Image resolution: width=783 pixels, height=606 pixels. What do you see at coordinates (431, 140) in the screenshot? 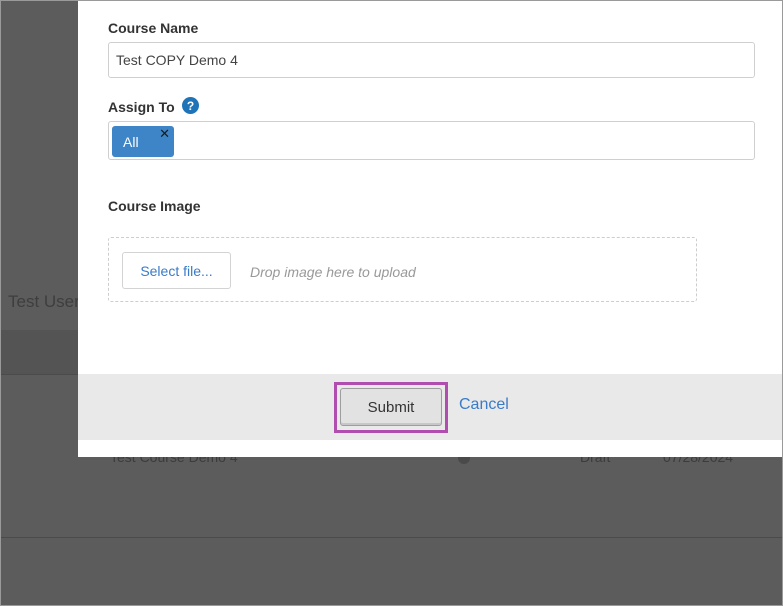
I see `assign-to-field: All ✕` at bounding box center [431, 140].